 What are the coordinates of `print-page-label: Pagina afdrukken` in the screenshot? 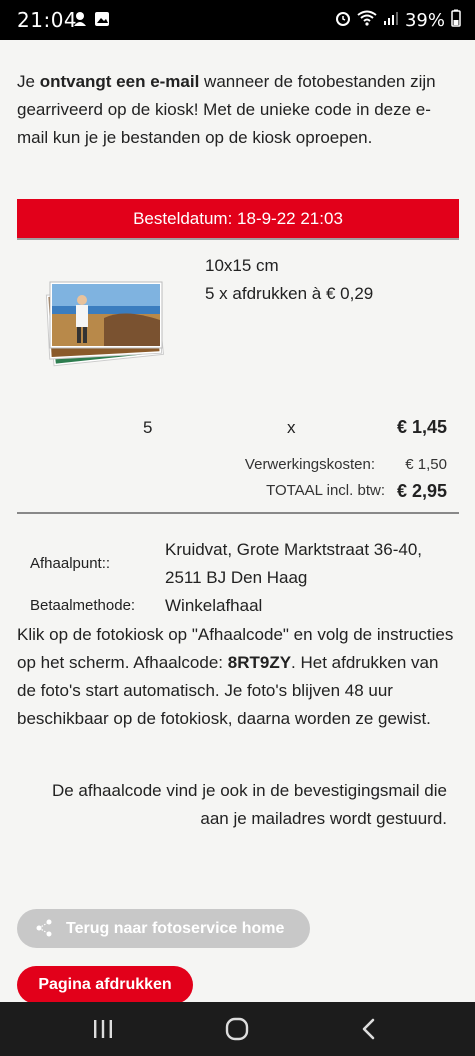 It's located at (105, 984).